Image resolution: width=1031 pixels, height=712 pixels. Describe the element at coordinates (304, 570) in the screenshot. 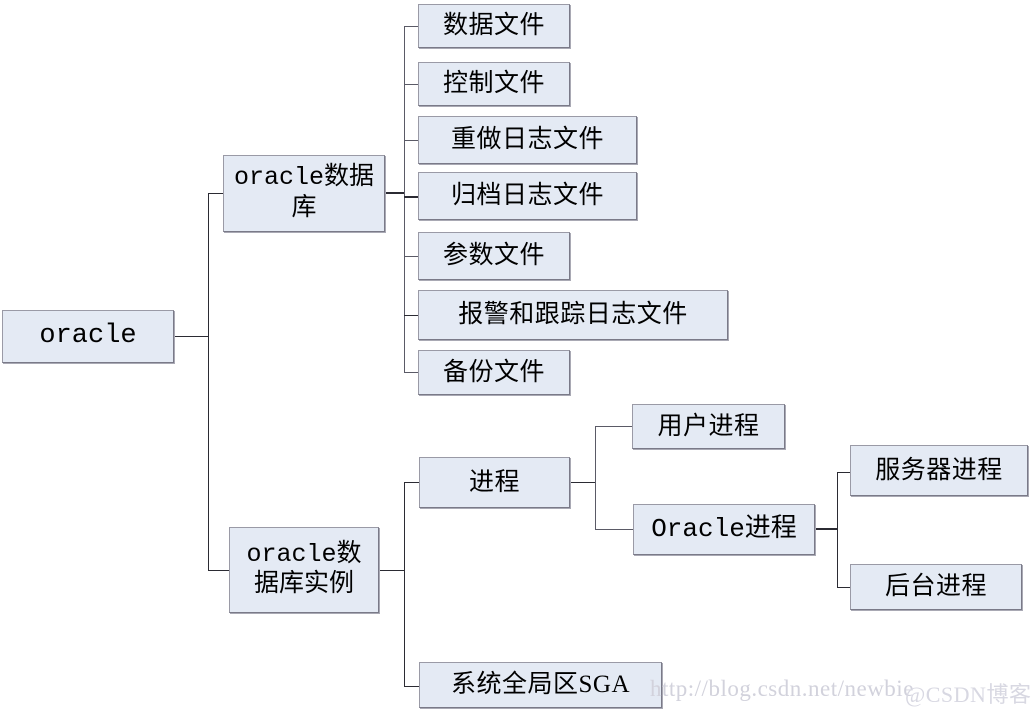

I see `node-oracle-database-instance: oracle数 据库实例` at that location.